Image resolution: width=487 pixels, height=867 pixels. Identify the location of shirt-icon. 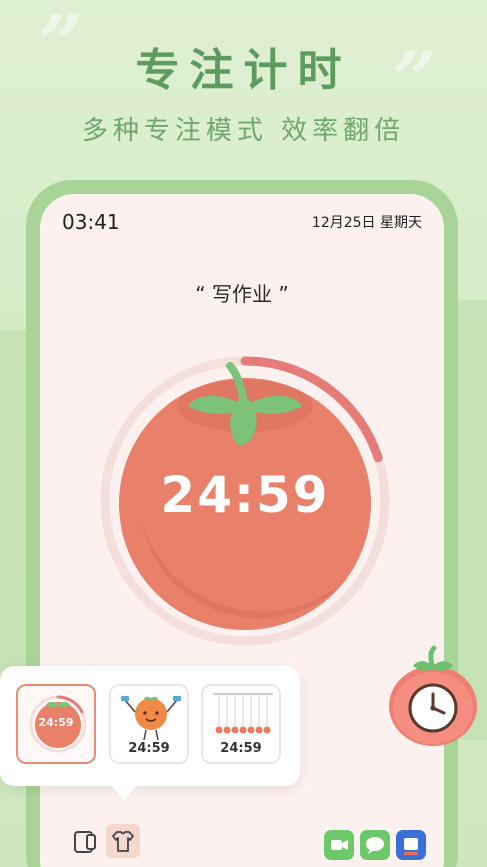
(123, 841).